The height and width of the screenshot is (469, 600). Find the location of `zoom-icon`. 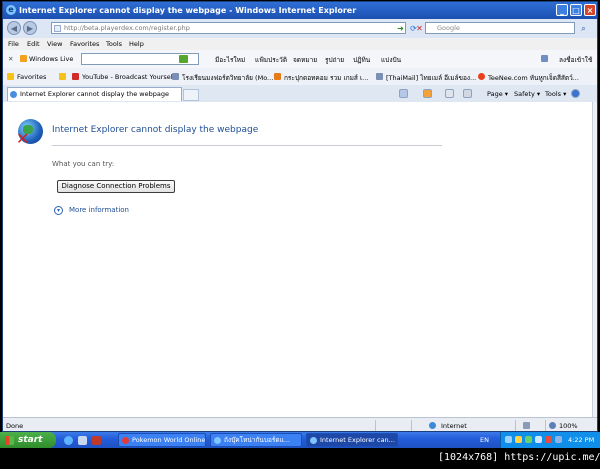

zoom-icon is located at coordinates (552, 425).